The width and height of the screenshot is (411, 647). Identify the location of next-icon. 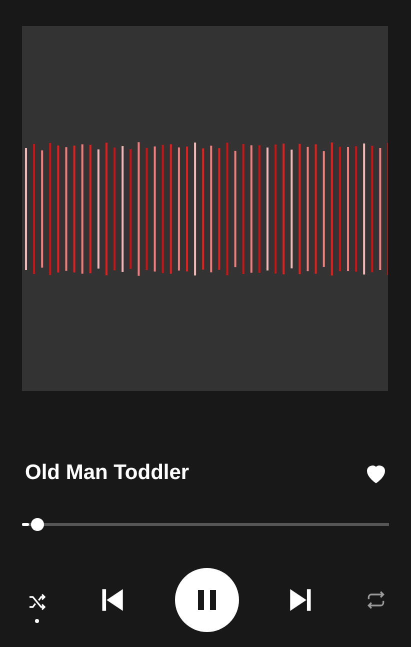
(301, 600).